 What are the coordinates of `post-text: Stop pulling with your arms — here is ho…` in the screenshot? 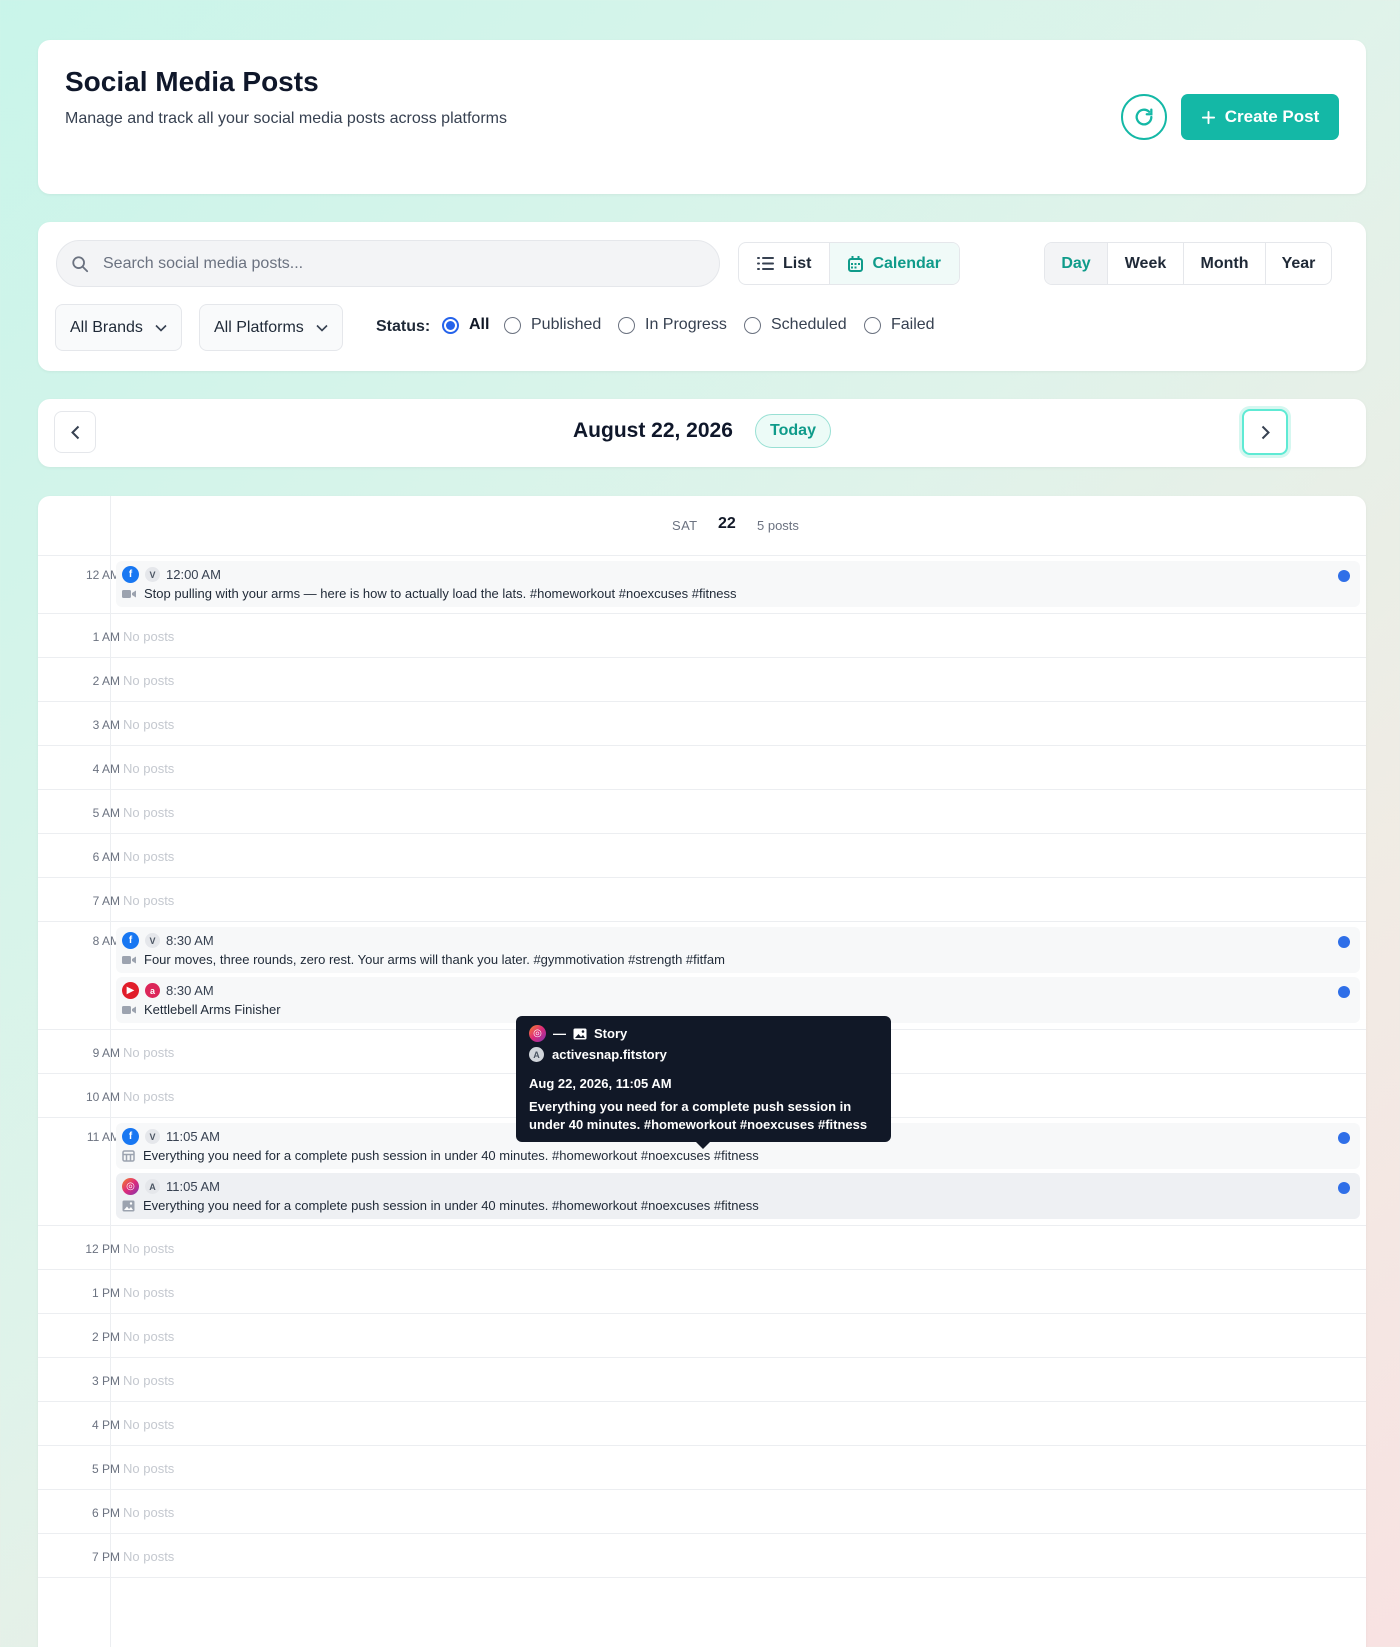 It's located at (440, 593).